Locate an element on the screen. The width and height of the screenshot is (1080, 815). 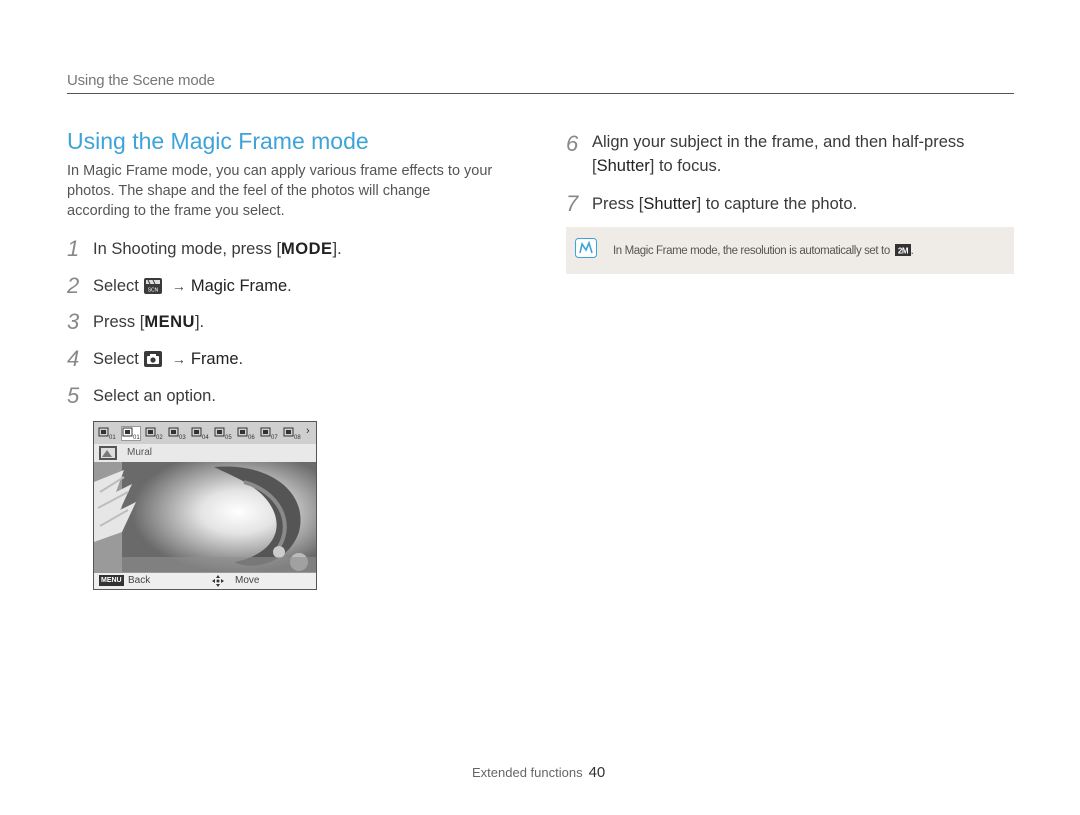
svg-text: 05 is located at coordinates (228, 437).